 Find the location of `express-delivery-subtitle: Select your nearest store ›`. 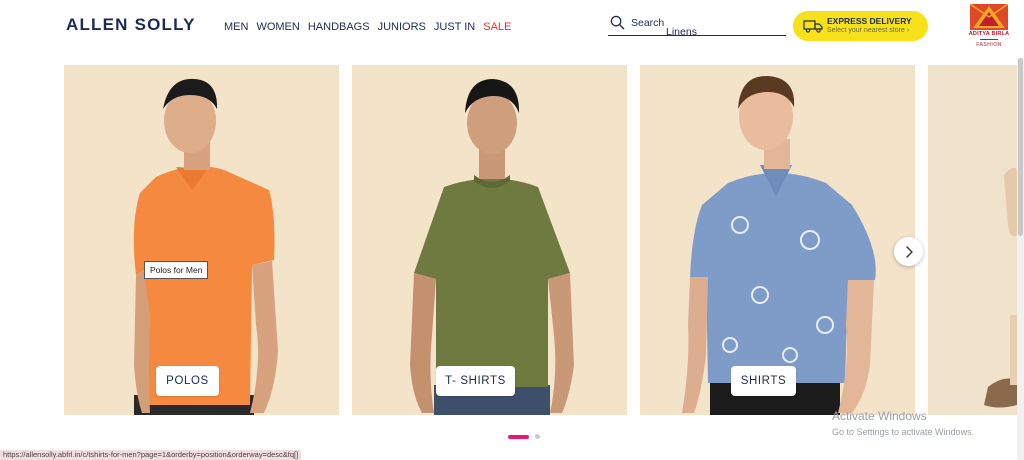

express-delivery-subtitle: Select your nearest store › is located at coordinates (868, 30).